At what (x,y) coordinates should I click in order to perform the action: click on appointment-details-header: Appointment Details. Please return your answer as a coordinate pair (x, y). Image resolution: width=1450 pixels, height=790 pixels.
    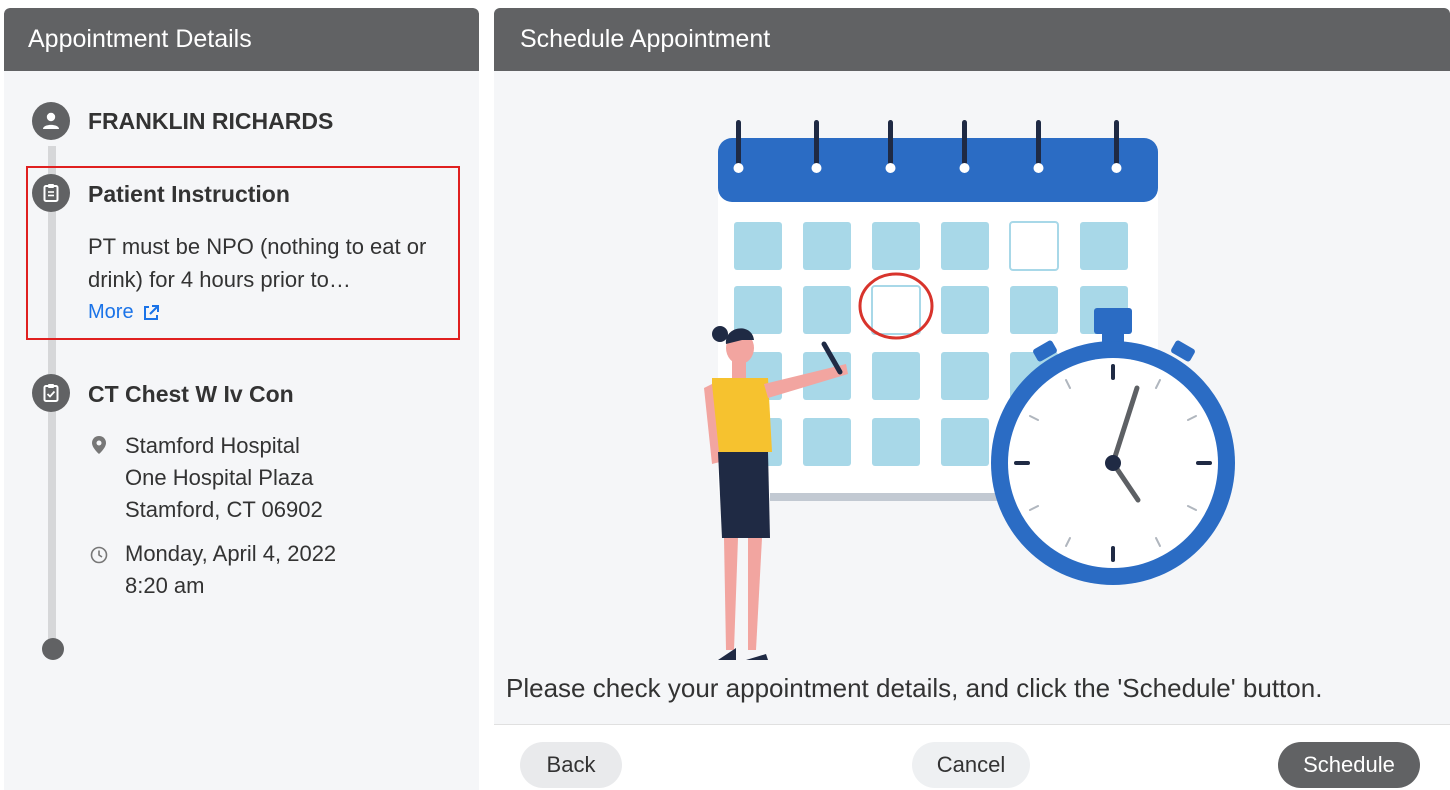
    Looking at the image, I should click on (241, 39).